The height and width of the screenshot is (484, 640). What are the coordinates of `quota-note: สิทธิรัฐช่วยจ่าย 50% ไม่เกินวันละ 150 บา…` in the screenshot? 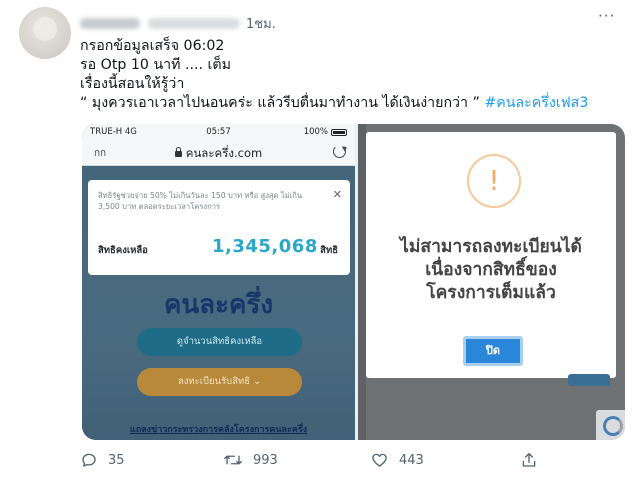 It's located at (200, 201).